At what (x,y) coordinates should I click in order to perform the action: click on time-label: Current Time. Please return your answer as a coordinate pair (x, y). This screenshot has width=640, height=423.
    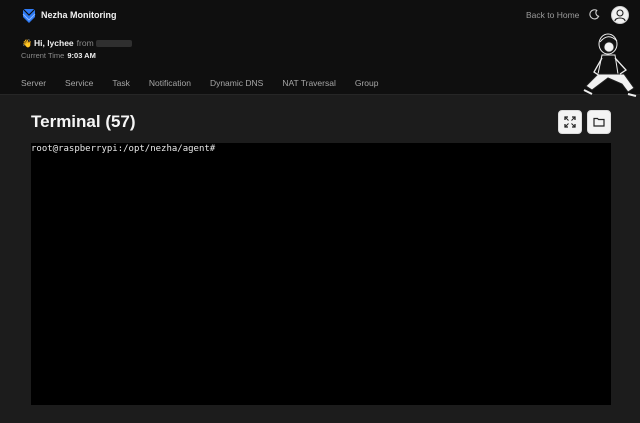
    Looking at the image, I should click on (43, 55).